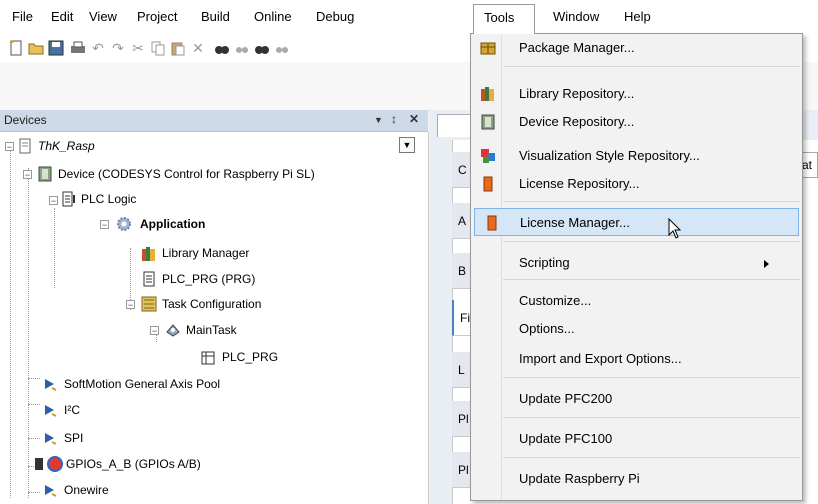 The height and width of the screenshot is (504, 818). Describe the element at coordinates (149, 279) in the screenshot. I see `pou-icon` at that location.